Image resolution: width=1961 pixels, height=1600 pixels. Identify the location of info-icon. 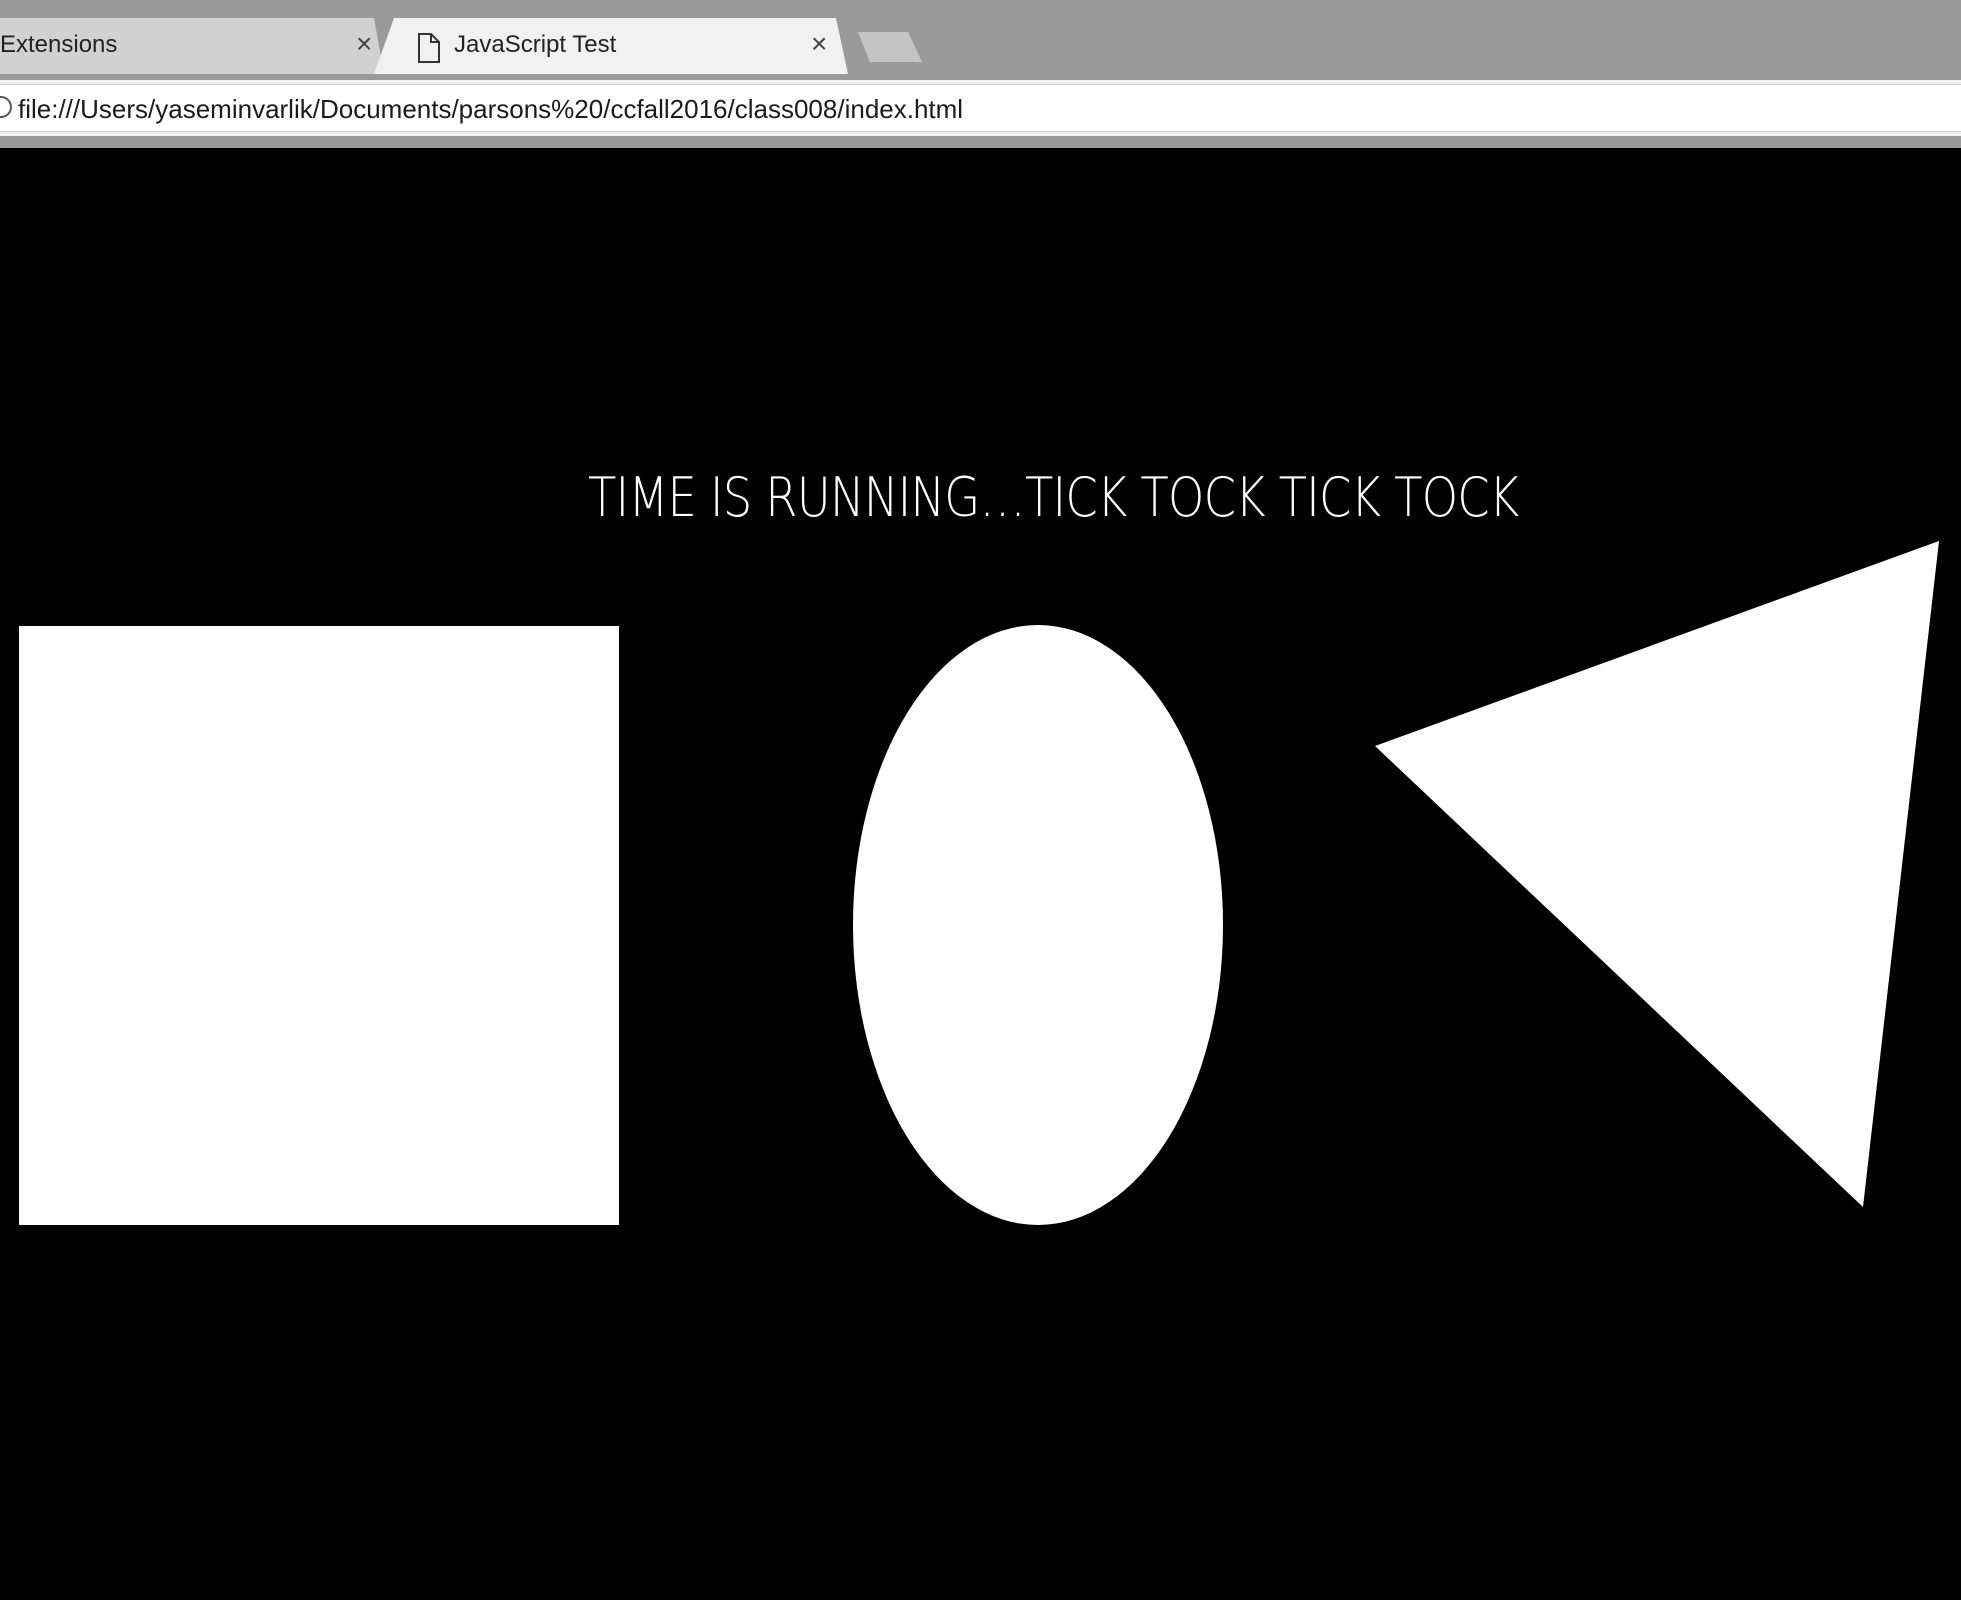
(6, 107).